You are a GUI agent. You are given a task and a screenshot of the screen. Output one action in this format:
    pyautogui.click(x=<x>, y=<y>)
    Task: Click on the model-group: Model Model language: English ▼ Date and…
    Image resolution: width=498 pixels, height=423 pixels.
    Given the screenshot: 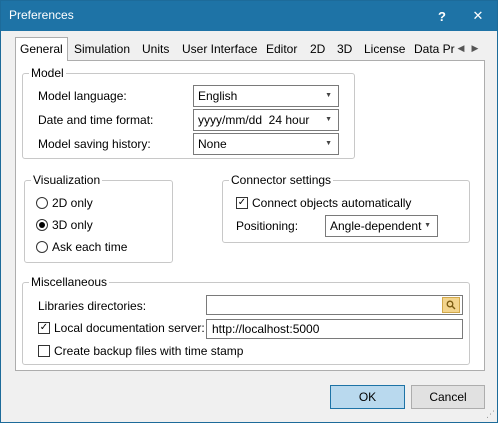 What is the action you would take?
    pyautogui.click(x=188, y=112)
    